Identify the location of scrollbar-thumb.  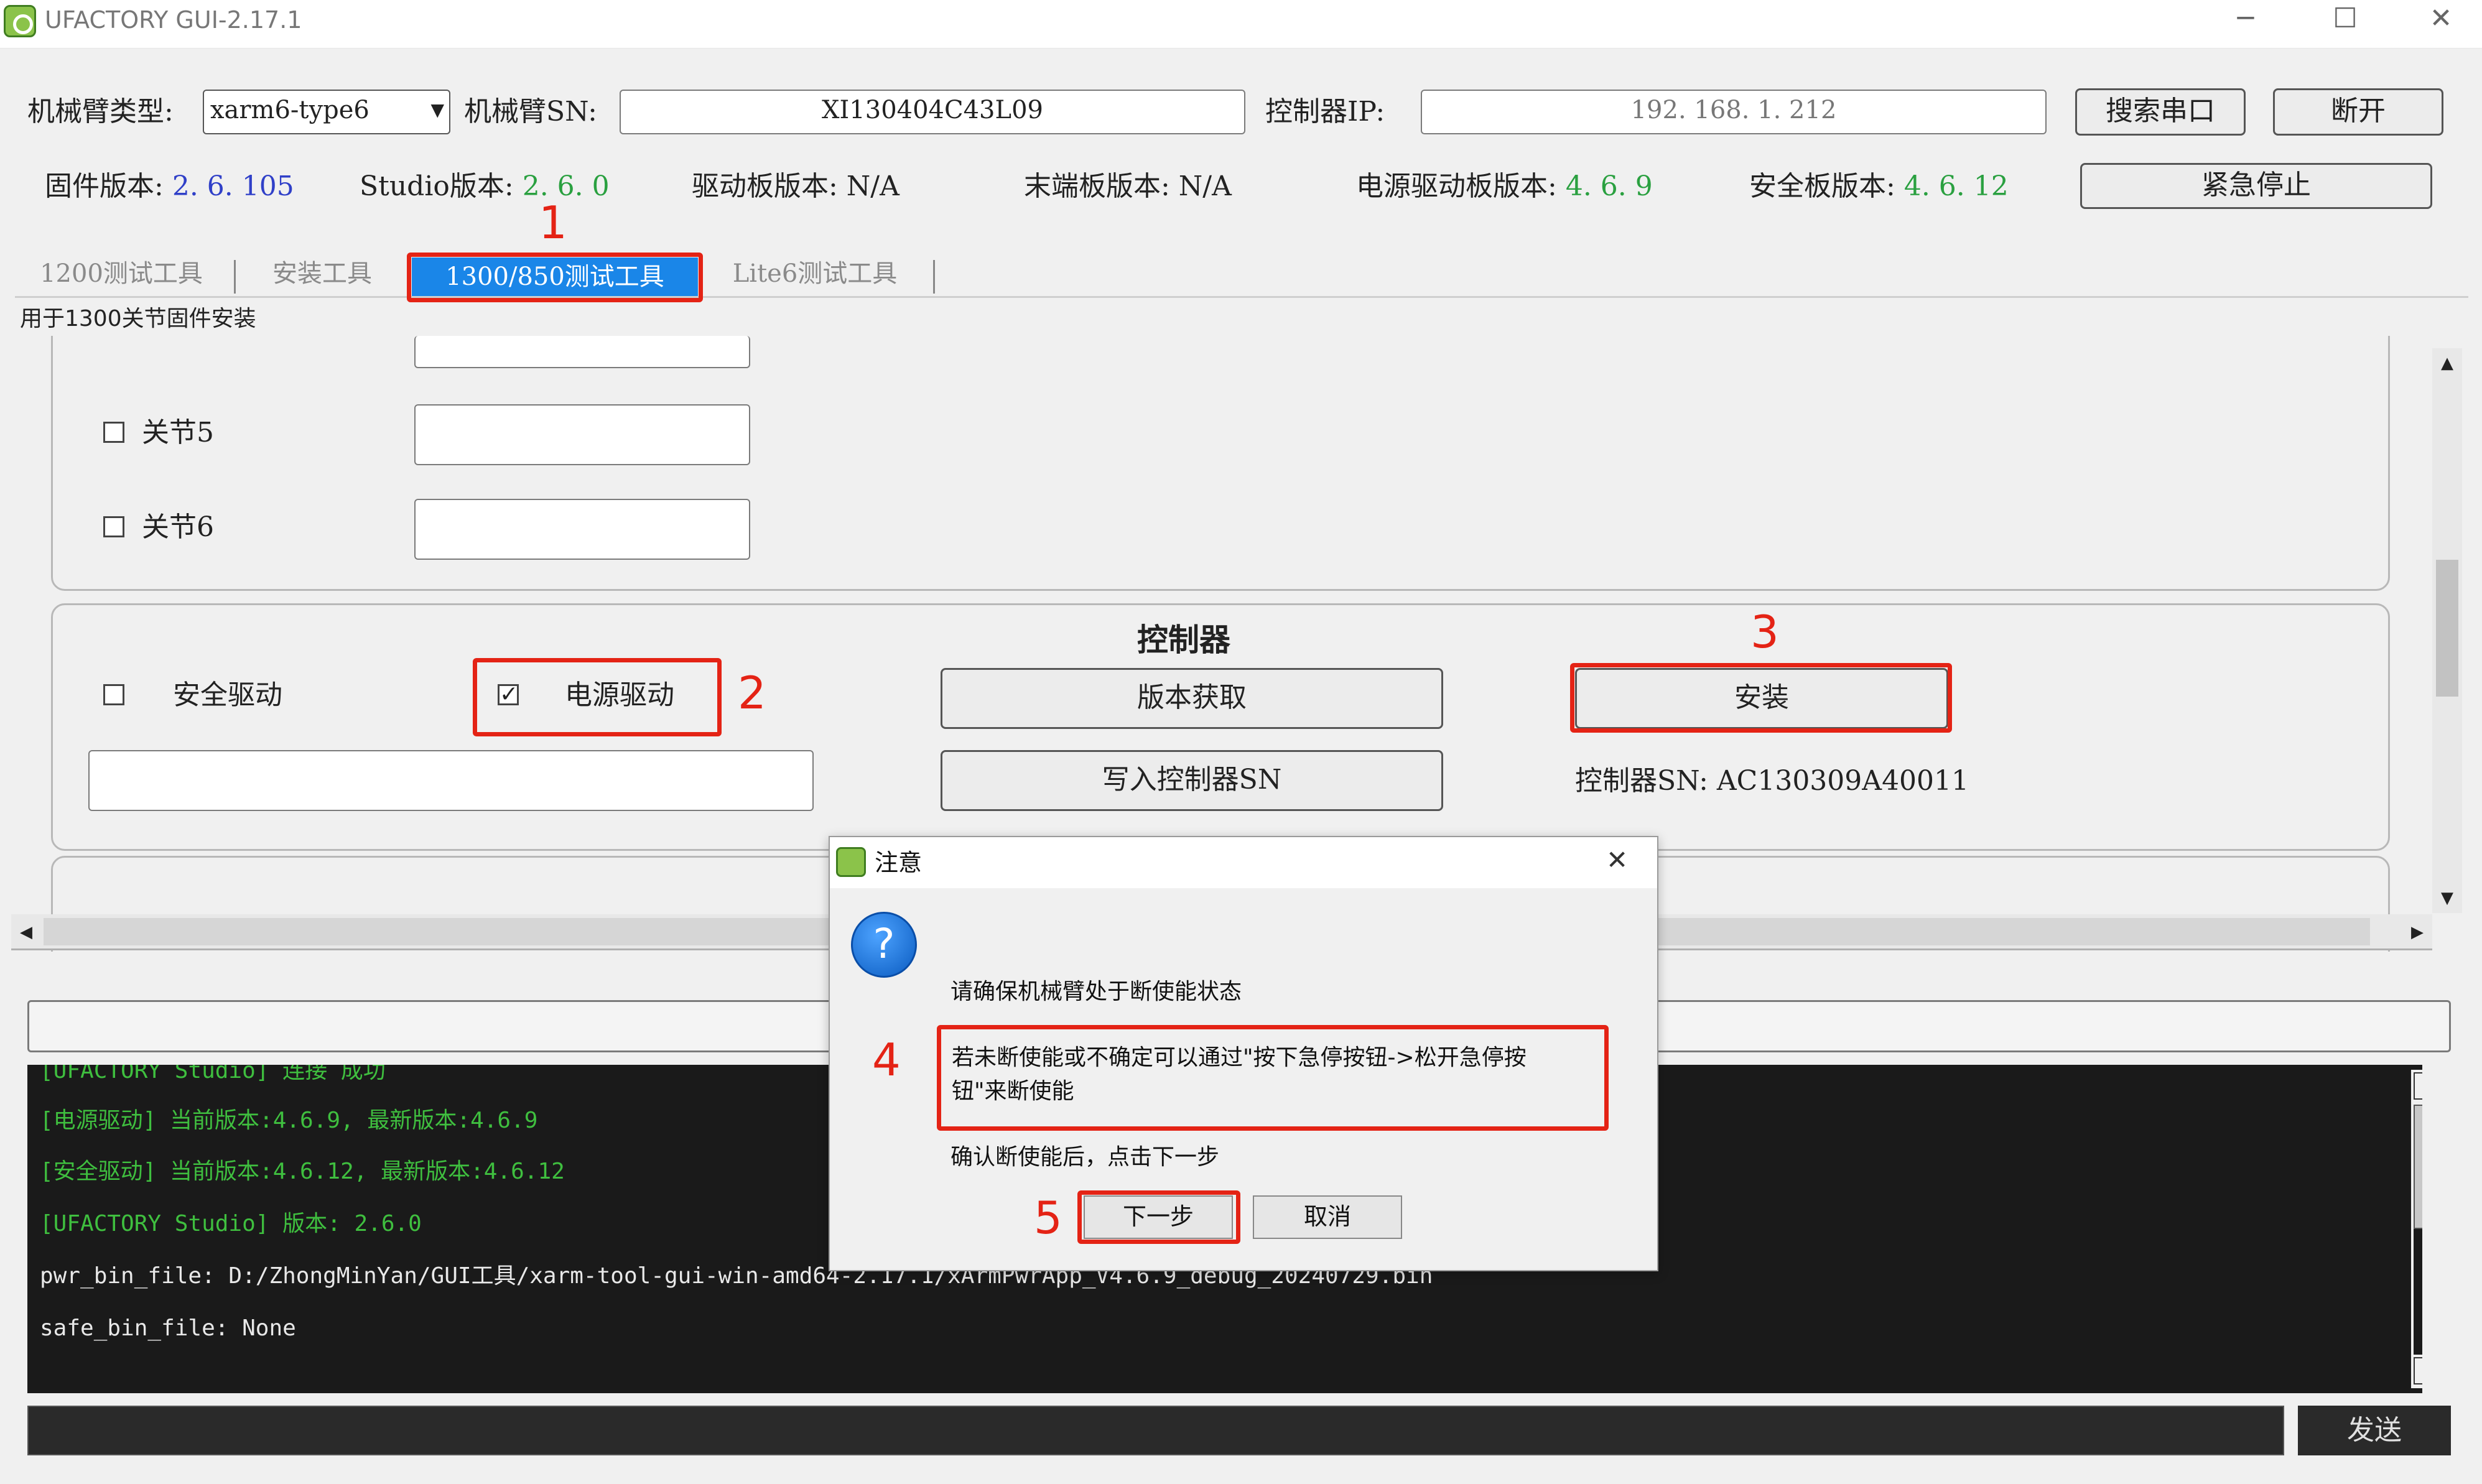
(2447, 629).